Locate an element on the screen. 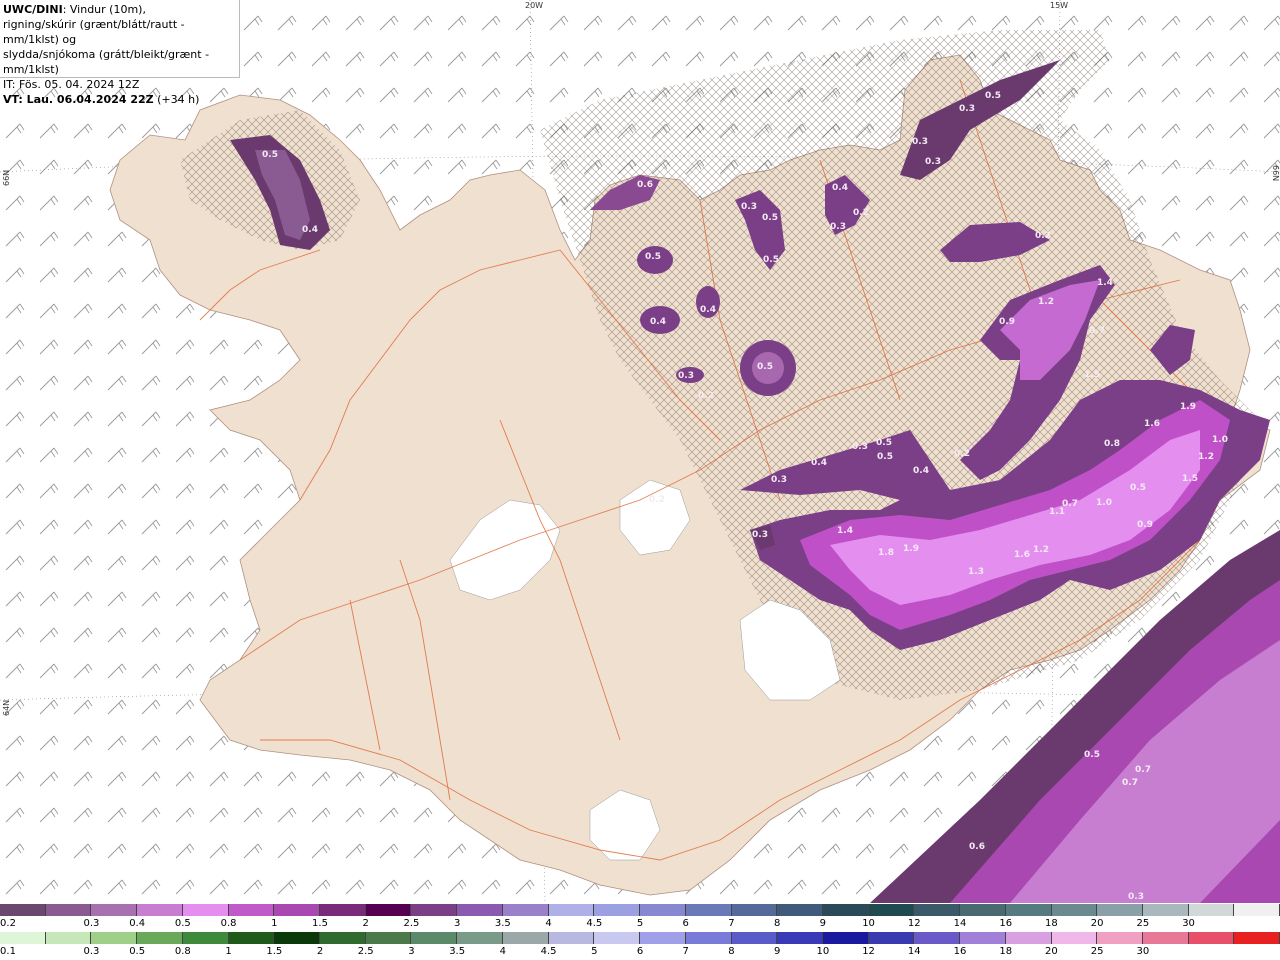 This screenshot has height=960, width=1280. legend-tick-label: 3 is located at coordinates (457, 923).